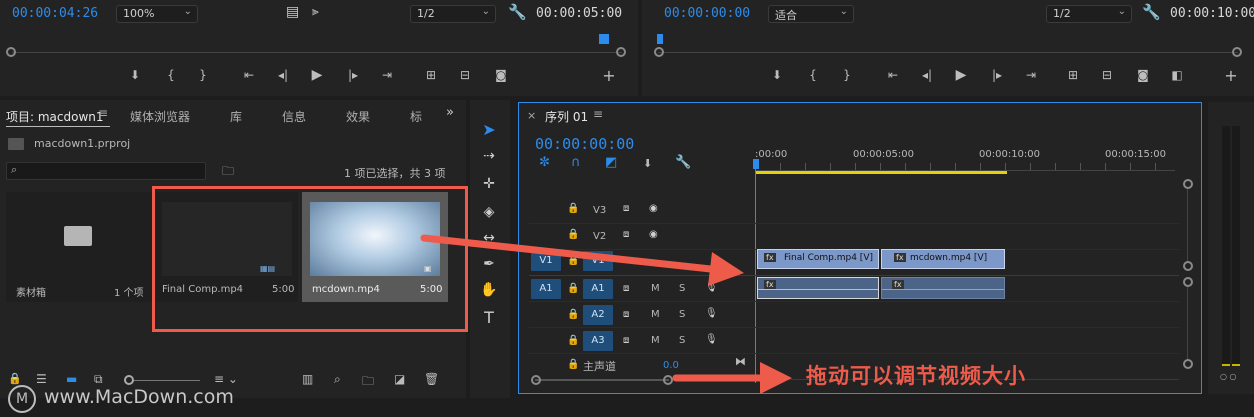  Describe the element at coordinates (236, 116) in the screenshot. I see `tab-libraries: 库` at that location.